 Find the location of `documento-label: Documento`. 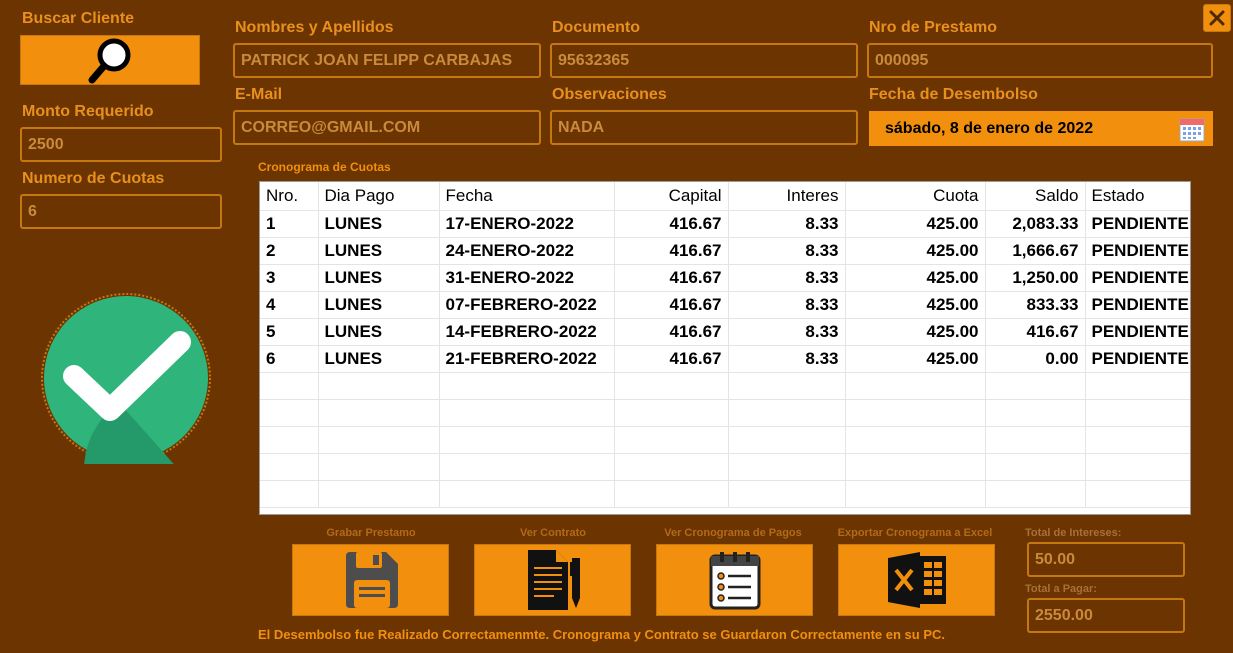

documento-label: Documento is located at coordinates (596, 27).